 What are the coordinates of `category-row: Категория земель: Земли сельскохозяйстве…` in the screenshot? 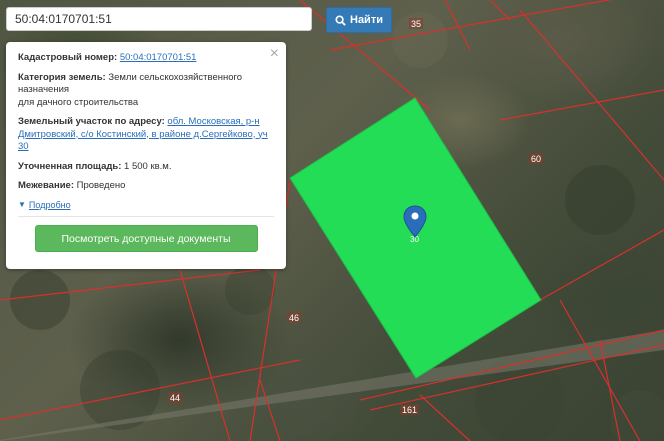 It's located at (146, 91).